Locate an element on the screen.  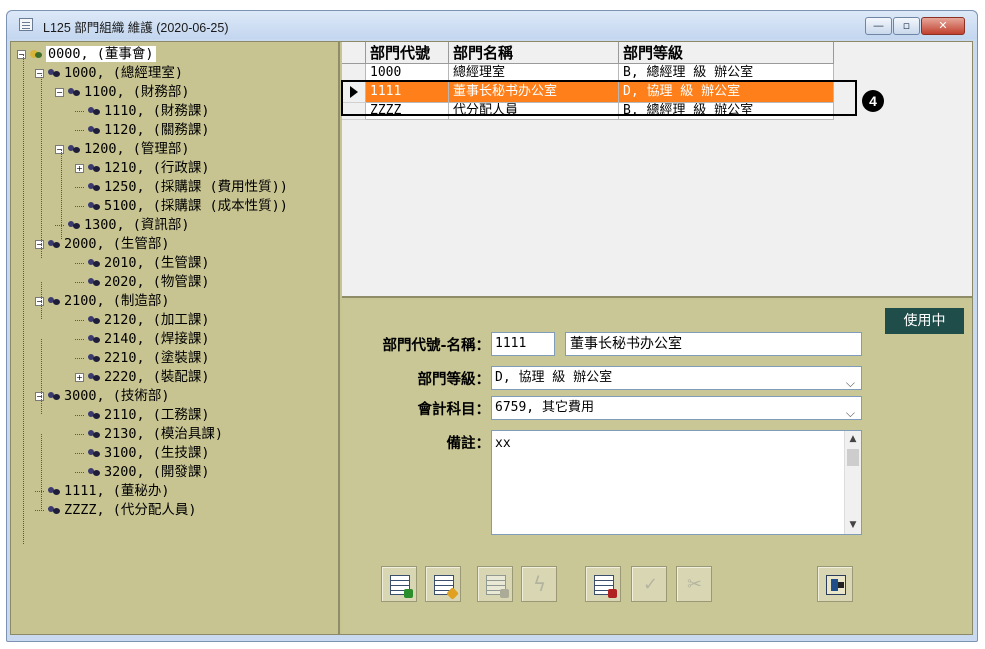
tree-node: 3100, (生技課) is located at coordinates (142, 453).